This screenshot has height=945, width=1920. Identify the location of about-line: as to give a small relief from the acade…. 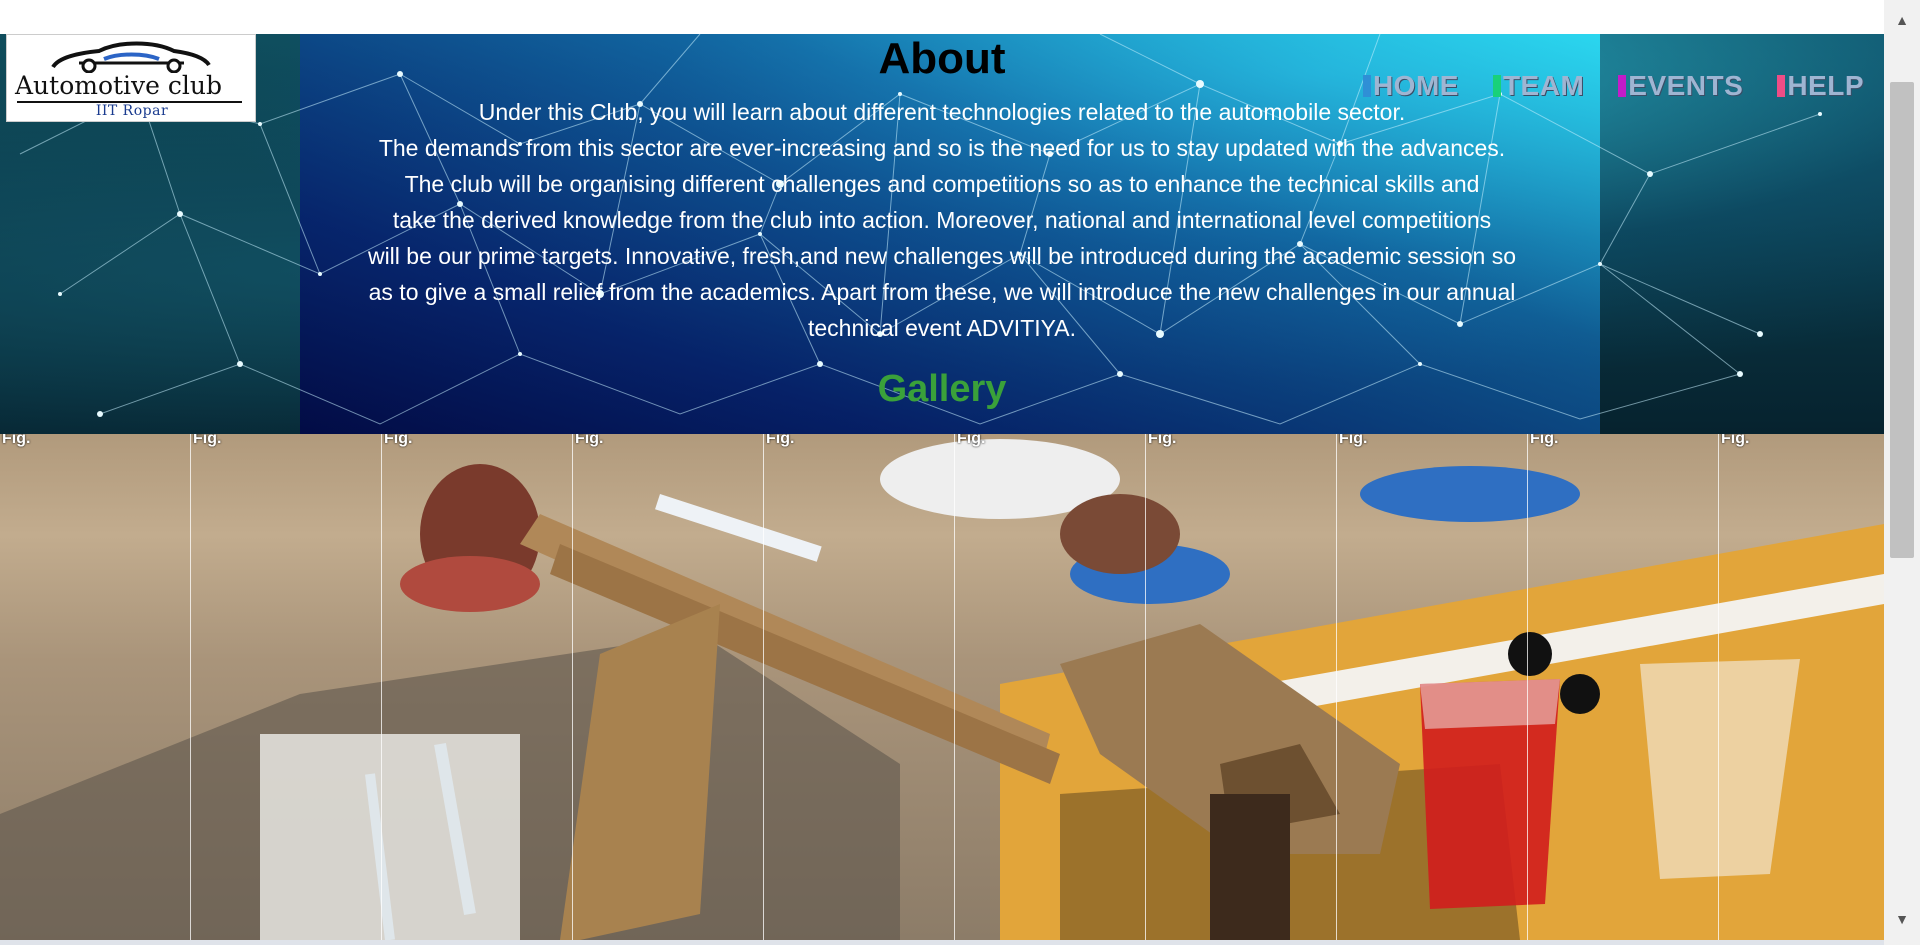
(942, 292).